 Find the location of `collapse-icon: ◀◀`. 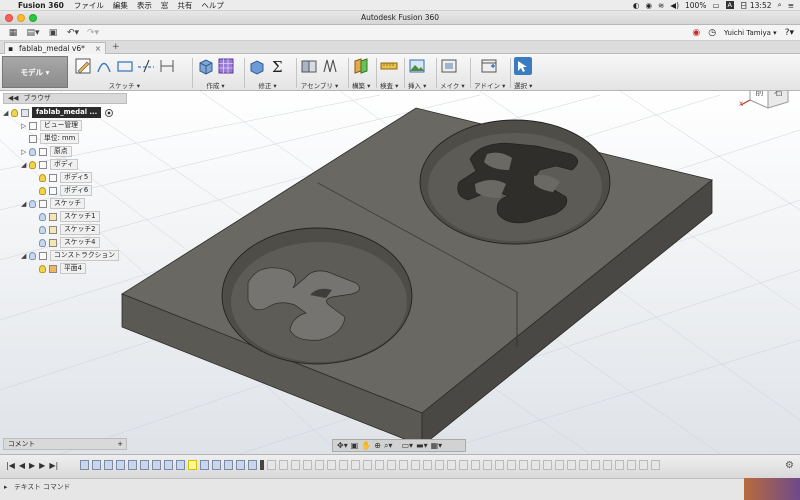

collapse-icon: ◀◀ is located at coordinates (13, 98).